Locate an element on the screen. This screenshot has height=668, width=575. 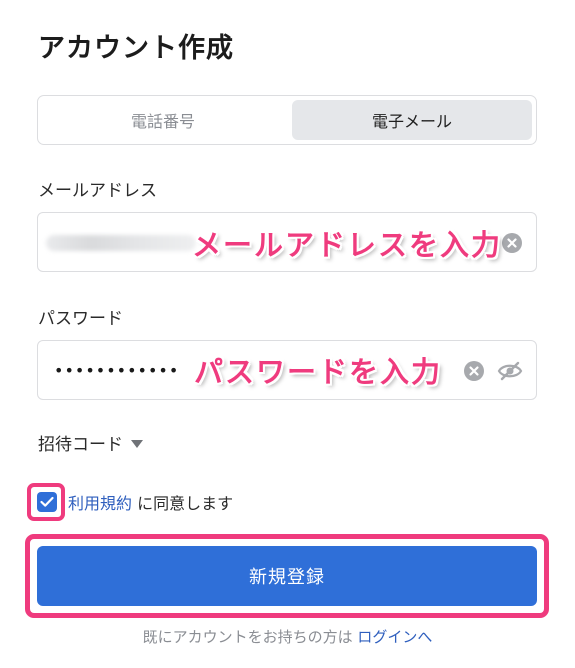
terms-checkbox is located at coordinates (47, 502).